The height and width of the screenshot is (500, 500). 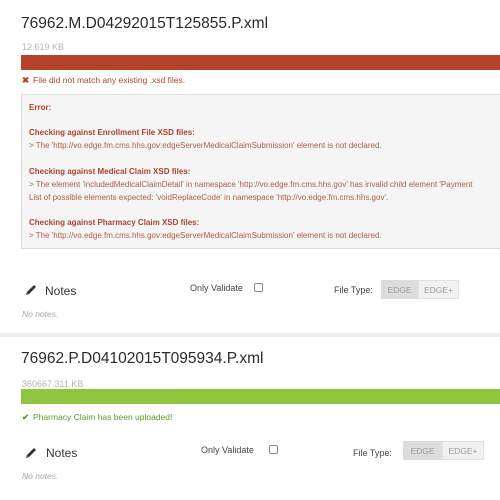 What do you see at coordinates (43, 47) in the screenshot?
I see `file-size: 12.619 KB` at bounding box center [43, 47].